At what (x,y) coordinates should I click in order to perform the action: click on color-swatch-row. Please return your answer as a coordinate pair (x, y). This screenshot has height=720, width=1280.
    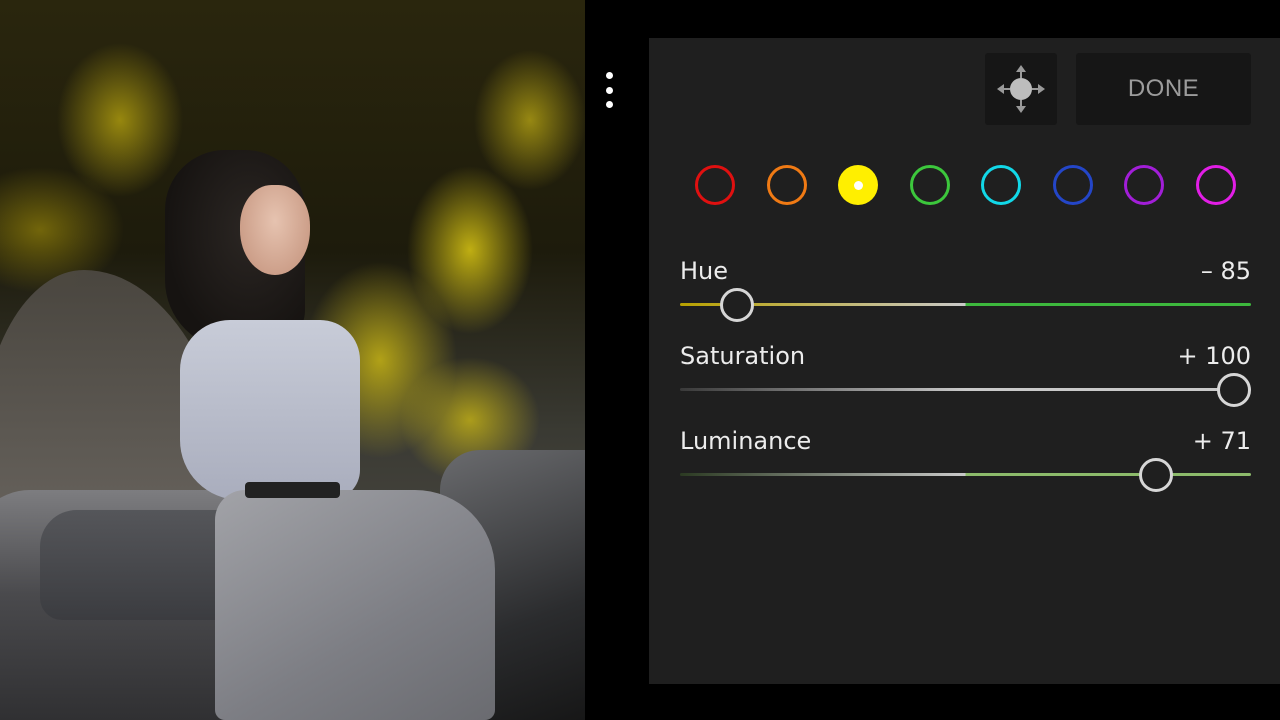
    Looking at the image, I should click on (966, 186).